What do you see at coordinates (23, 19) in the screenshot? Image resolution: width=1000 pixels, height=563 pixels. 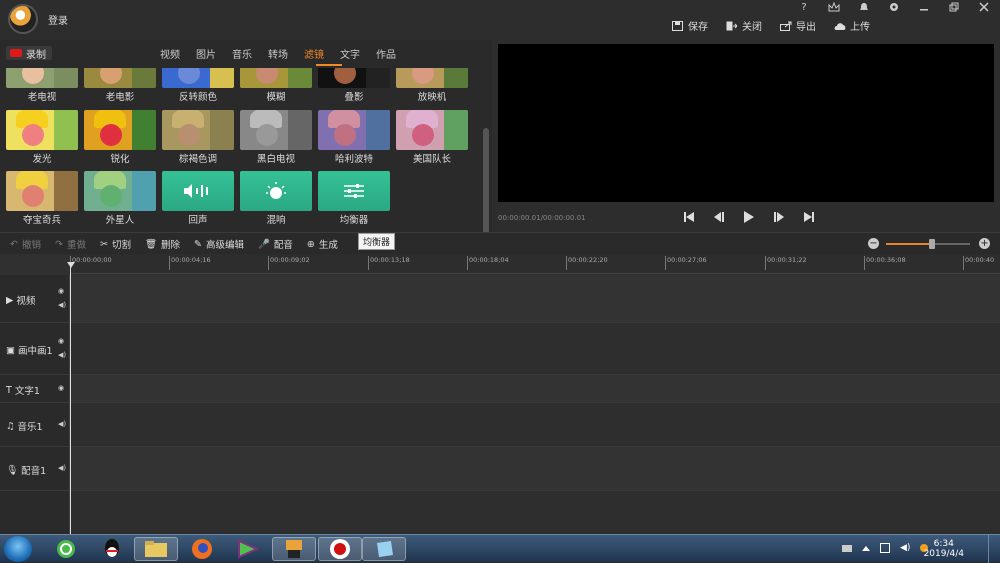 I see `app-logo-icon` at bounding box center [23, 19].